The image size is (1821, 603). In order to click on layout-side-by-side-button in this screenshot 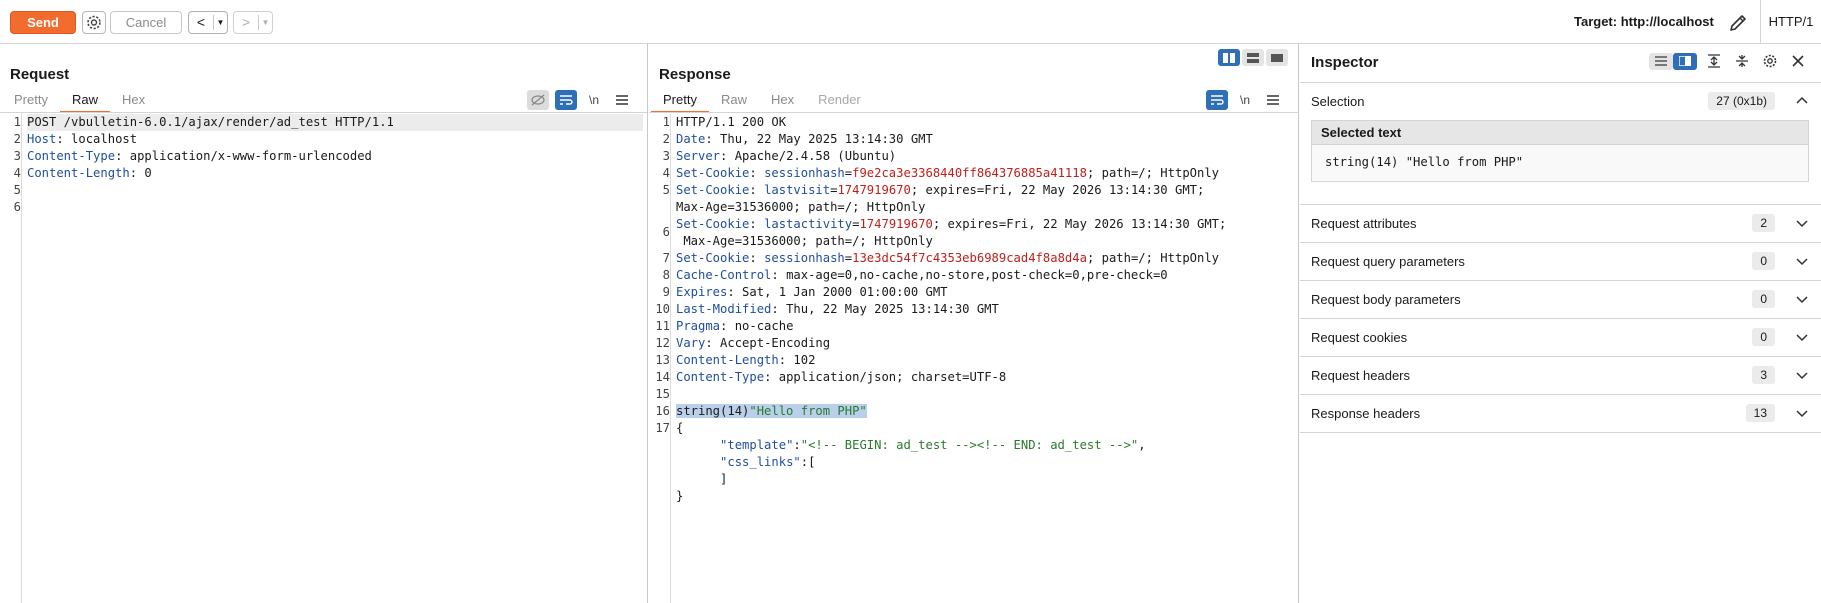, I will do `click(1229, 57)`.